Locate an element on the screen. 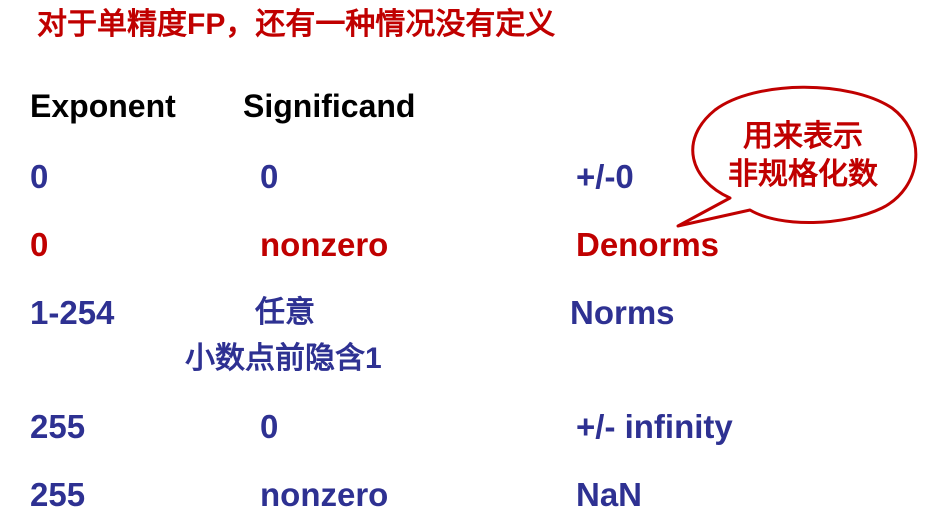  header-significand: Significand is located at coordinates (329, 106).